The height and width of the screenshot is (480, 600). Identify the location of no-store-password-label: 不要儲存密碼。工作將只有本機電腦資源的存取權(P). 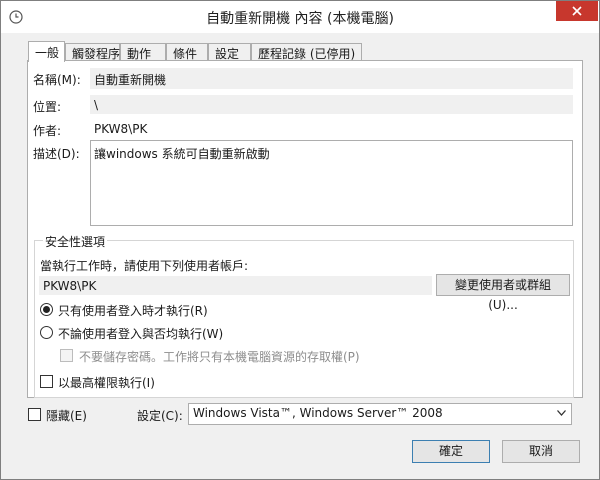
(219, 357).